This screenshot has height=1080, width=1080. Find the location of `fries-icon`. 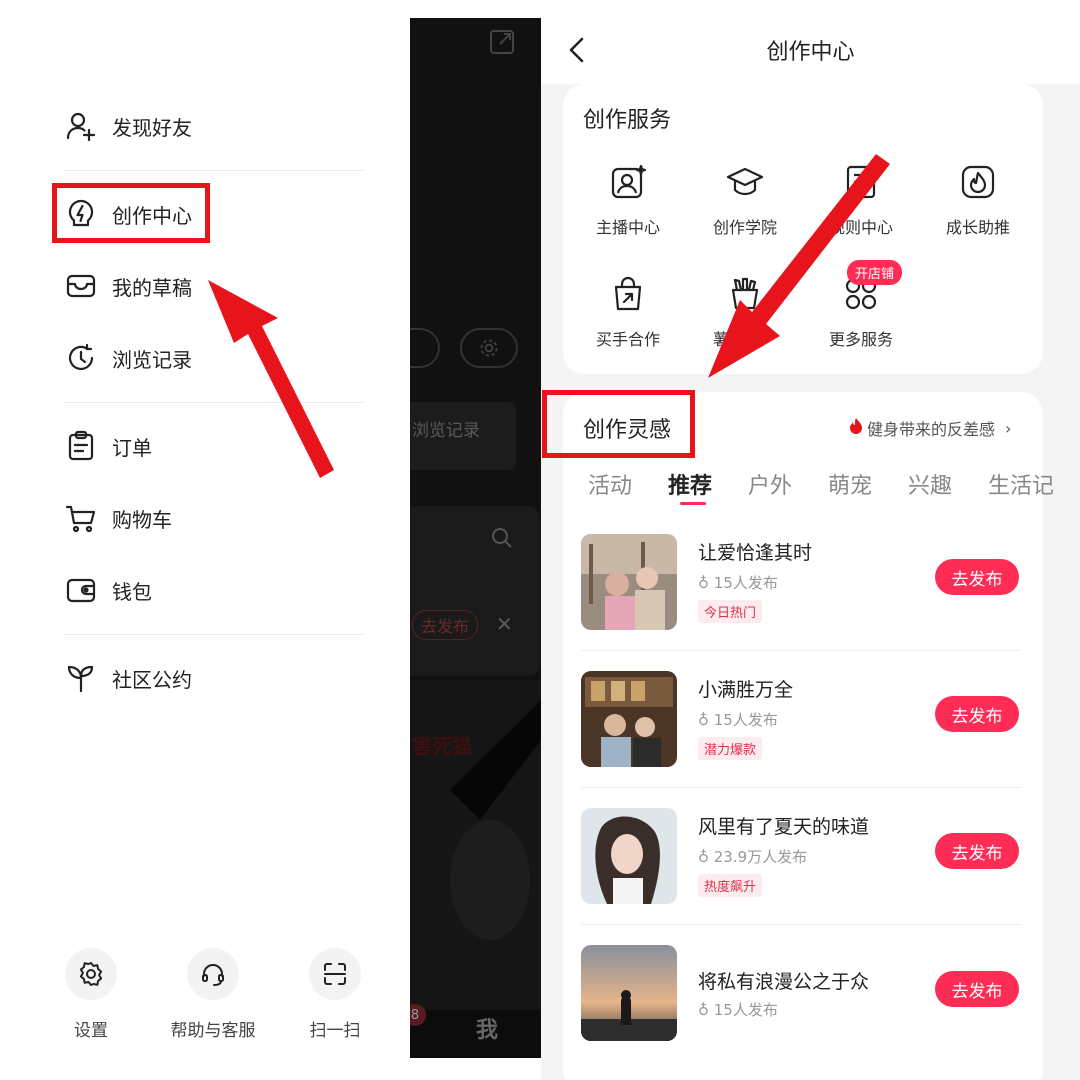

fries-icon is located at coordinates (745, 294).